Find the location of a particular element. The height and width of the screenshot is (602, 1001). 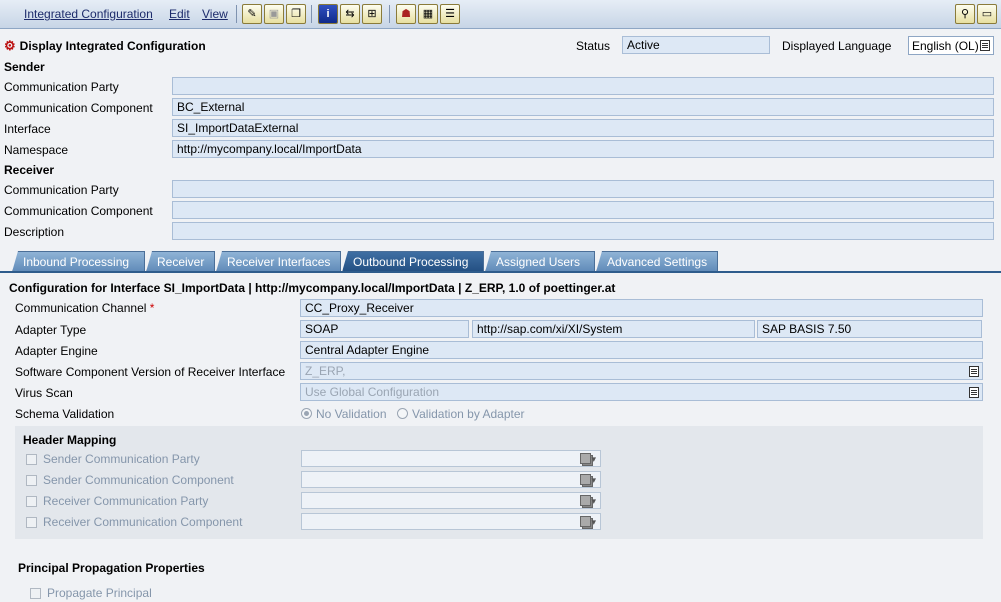

language-label: Displayed Language is located at coordinates (837, 46).